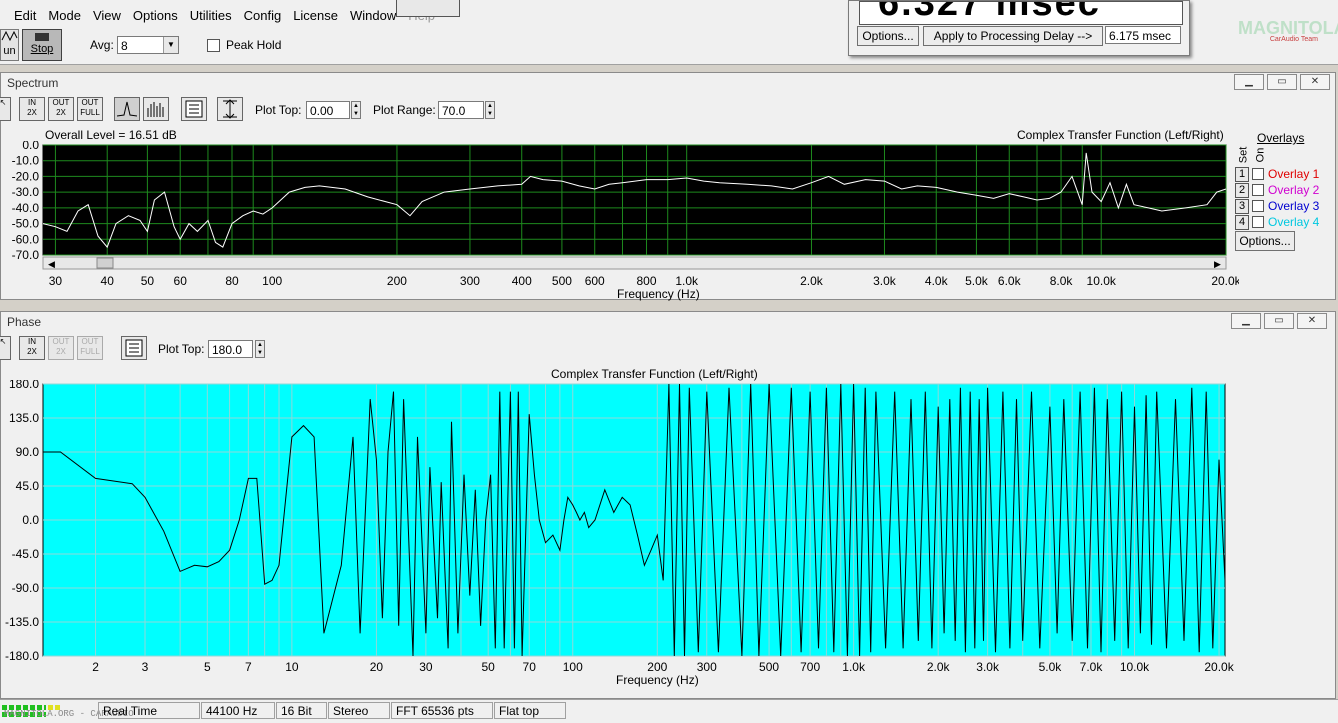 This screenshot has width=1338, height=723. Describe the element at coordinates (170, 45) in the screenshot. I see `chevron-down-icon: ▼` at that location.